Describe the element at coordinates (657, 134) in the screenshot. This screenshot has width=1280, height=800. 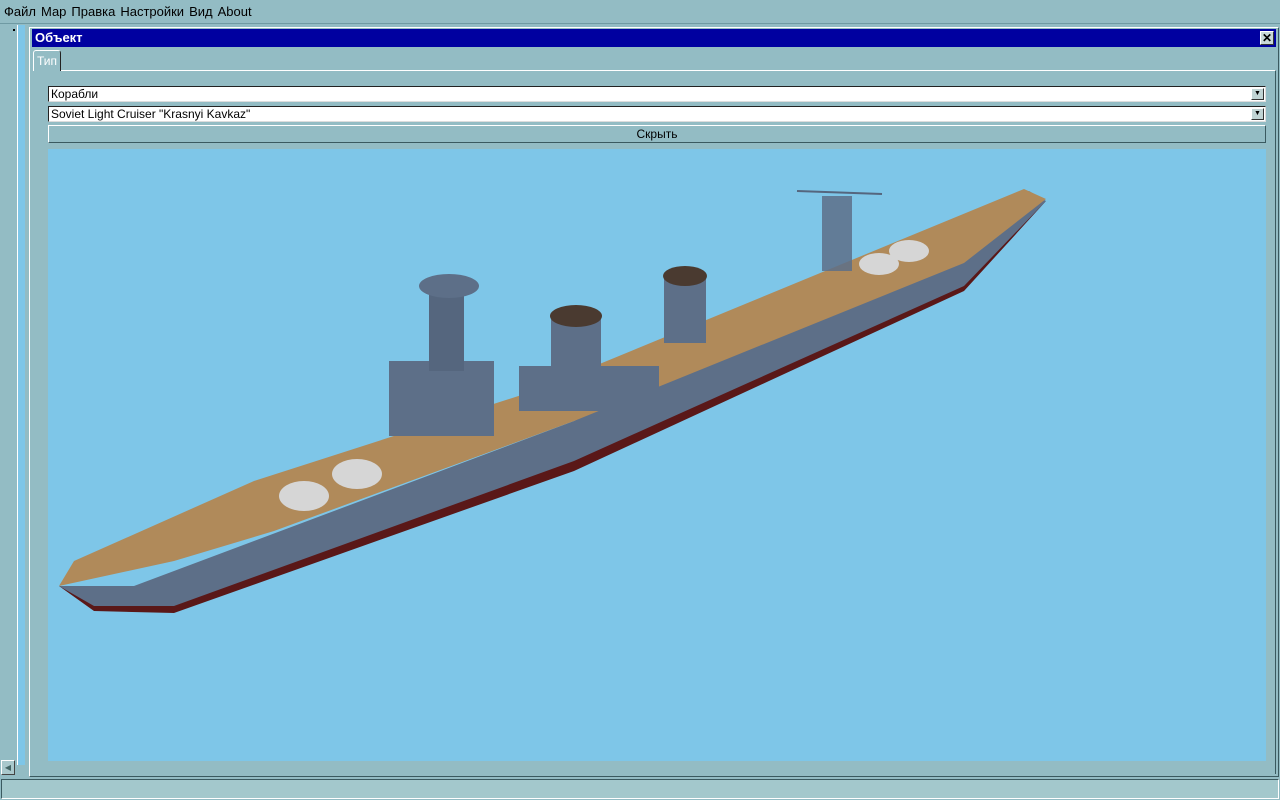
I see `hide-button: Скрыть` at that location.